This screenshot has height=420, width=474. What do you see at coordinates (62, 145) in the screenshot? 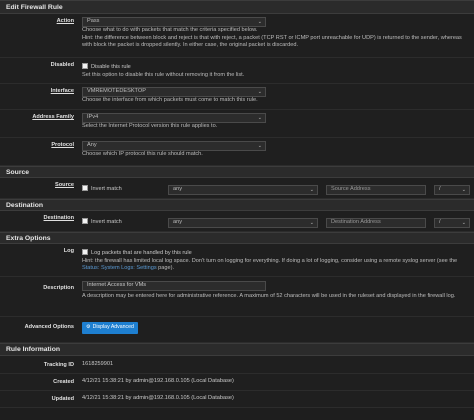
I see `protocol-label: Protocol` at bounding box center [62, 145].